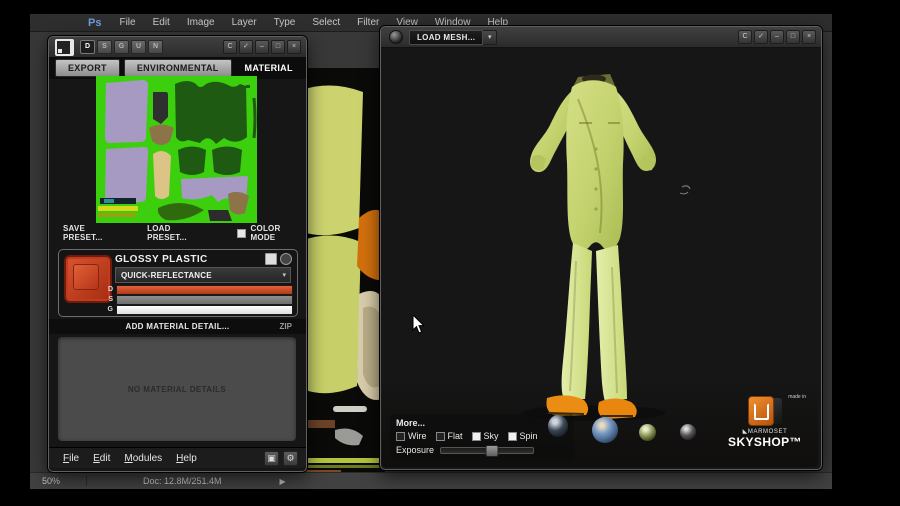  What do you see at coordinates (490, 37) in the screenshot?
I see `load-mesh-dropdown-icon: ▾` at bounding box center [490, 37].